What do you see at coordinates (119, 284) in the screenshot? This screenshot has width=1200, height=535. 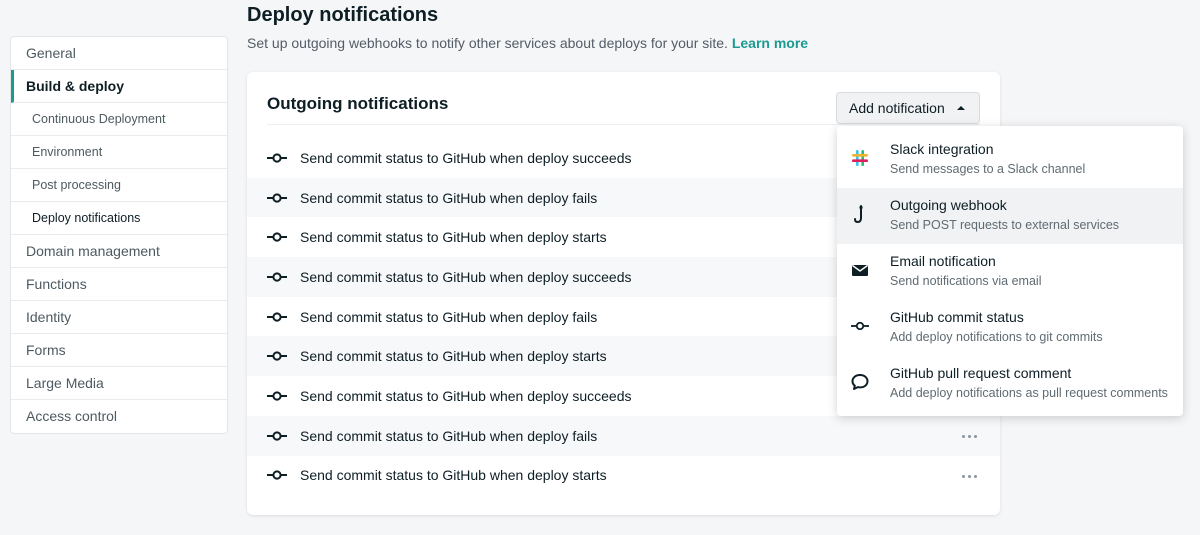 I see `sidebar-item-functions: Functions` at bounding box center [119, 284].